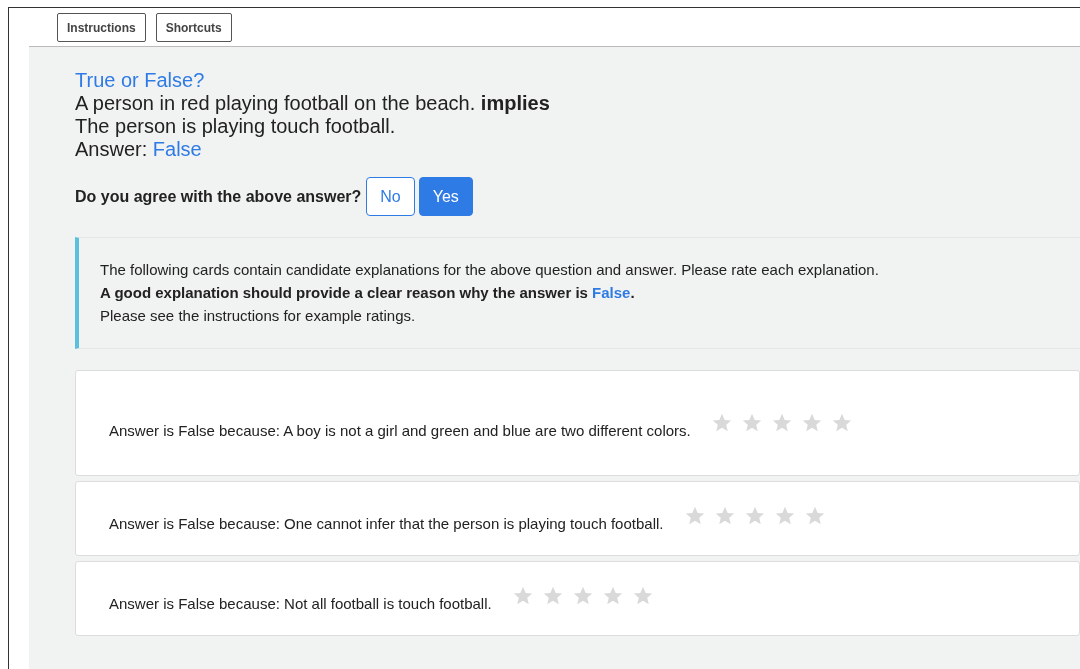 The image size is (1080, 669). What do you see at coordinates (445, 196) in the screenshot?
I see `agree-option: Yes` at bounding box center [445, 196].